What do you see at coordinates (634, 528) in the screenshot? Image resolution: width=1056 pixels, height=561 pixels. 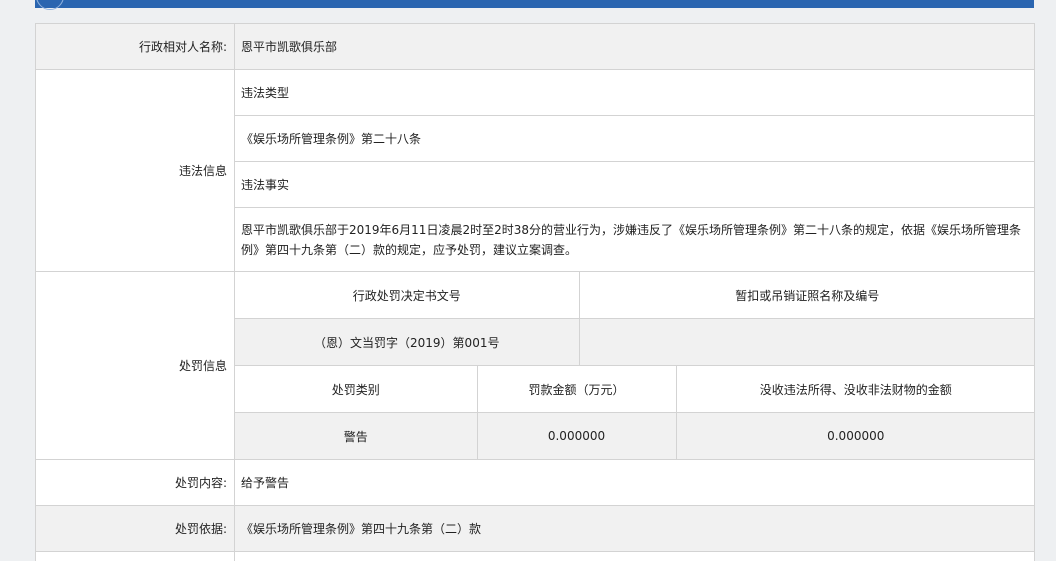 I see `penalty-basis-value: 《娱乐场所管理条例》第四十九条第（二）款` at bounding box center [634, 528].